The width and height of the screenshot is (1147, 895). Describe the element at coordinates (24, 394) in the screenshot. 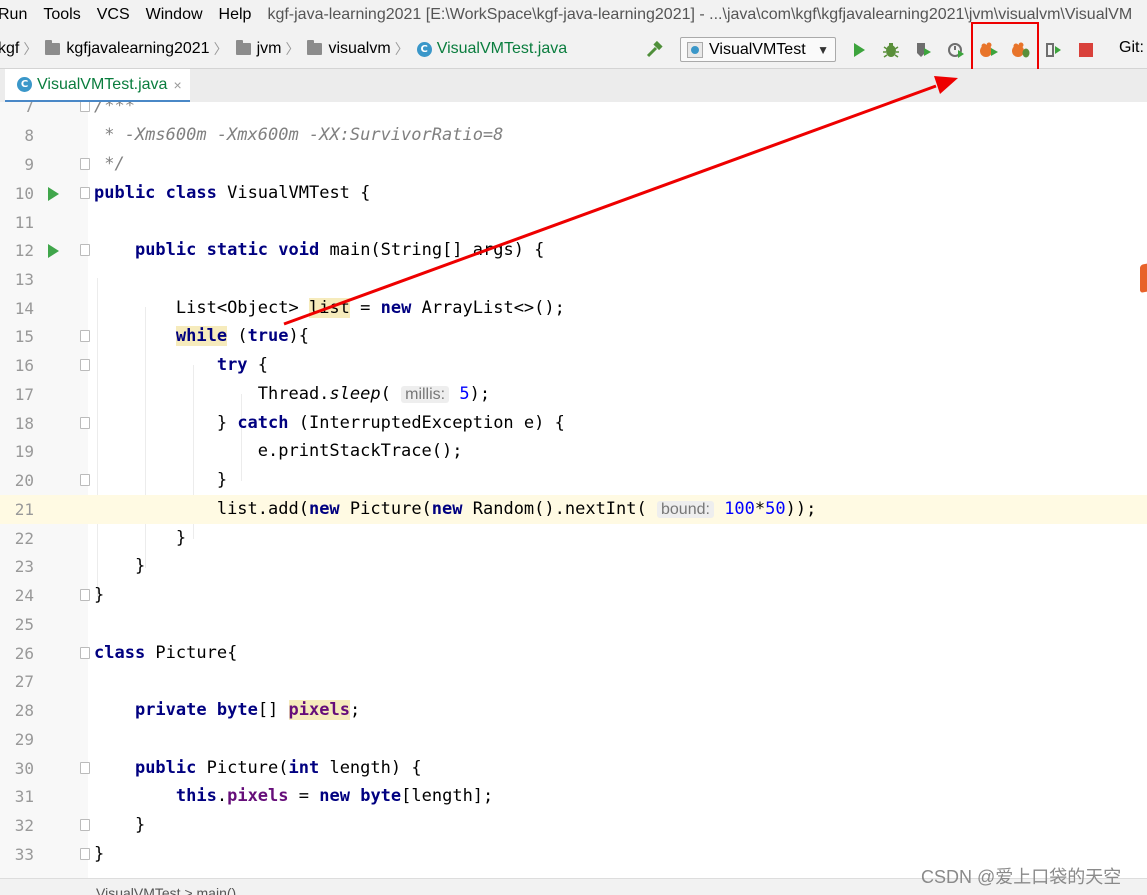

I see `line-number: 17` at that location.